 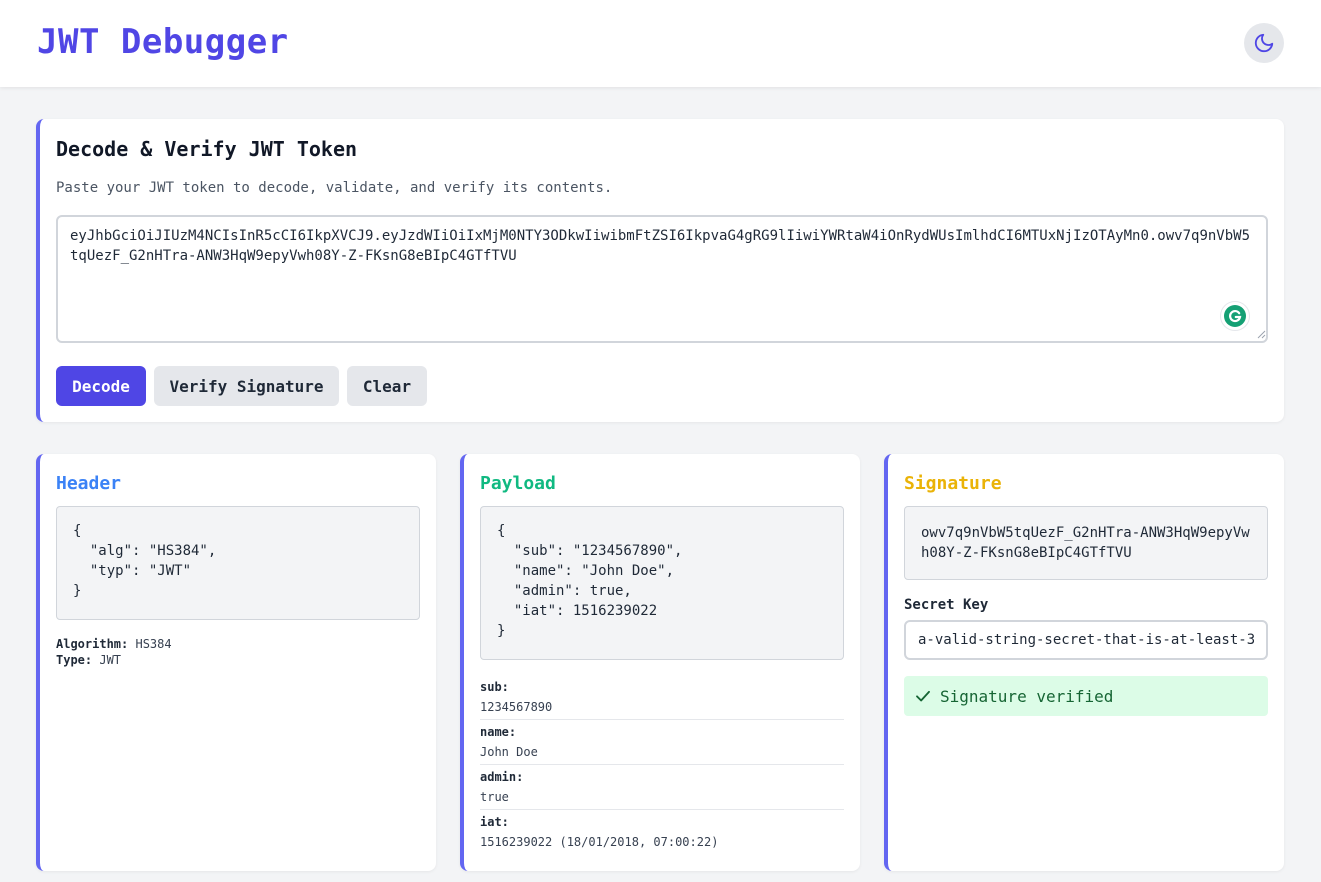 I want to click on signature-panel-title: Signature, so click(x=953, y=483).